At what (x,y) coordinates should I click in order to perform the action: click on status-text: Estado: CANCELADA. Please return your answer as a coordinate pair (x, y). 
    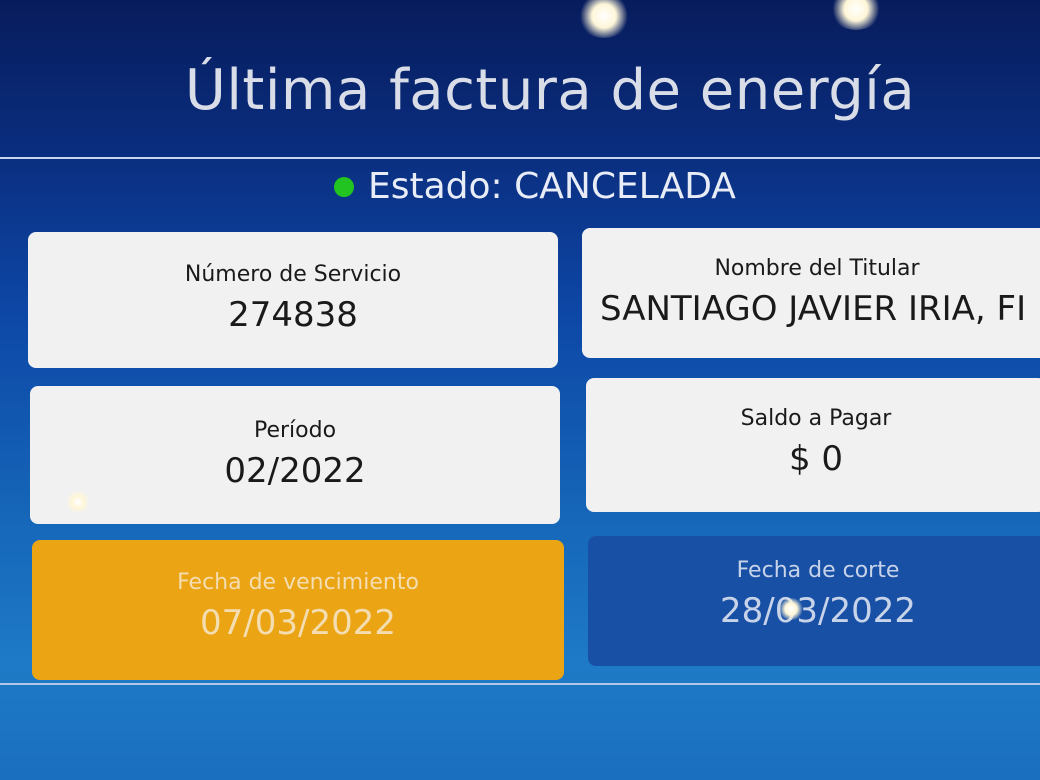
    Looking at the image, I should click on (552, 186).